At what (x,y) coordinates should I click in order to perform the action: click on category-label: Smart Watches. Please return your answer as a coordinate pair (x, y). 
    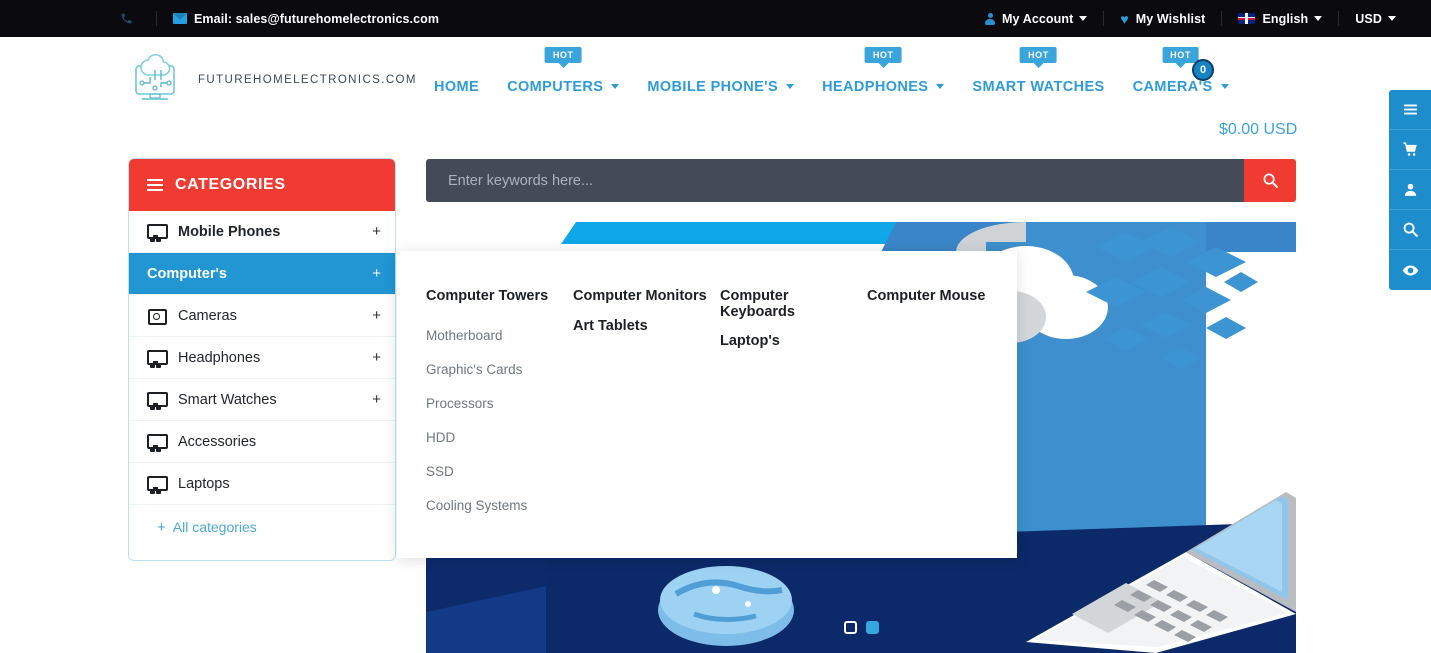
    Looking at the image, I should click on (227, 399).